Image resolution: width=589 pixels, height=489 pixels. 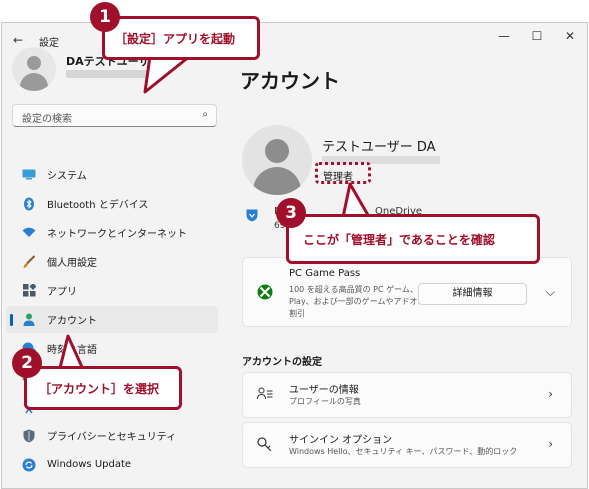 What do you see at coordinates (112, 290) in the screenshot?
I see `sidebar-item-apps: アプリ` at bounding box center [112, 290].